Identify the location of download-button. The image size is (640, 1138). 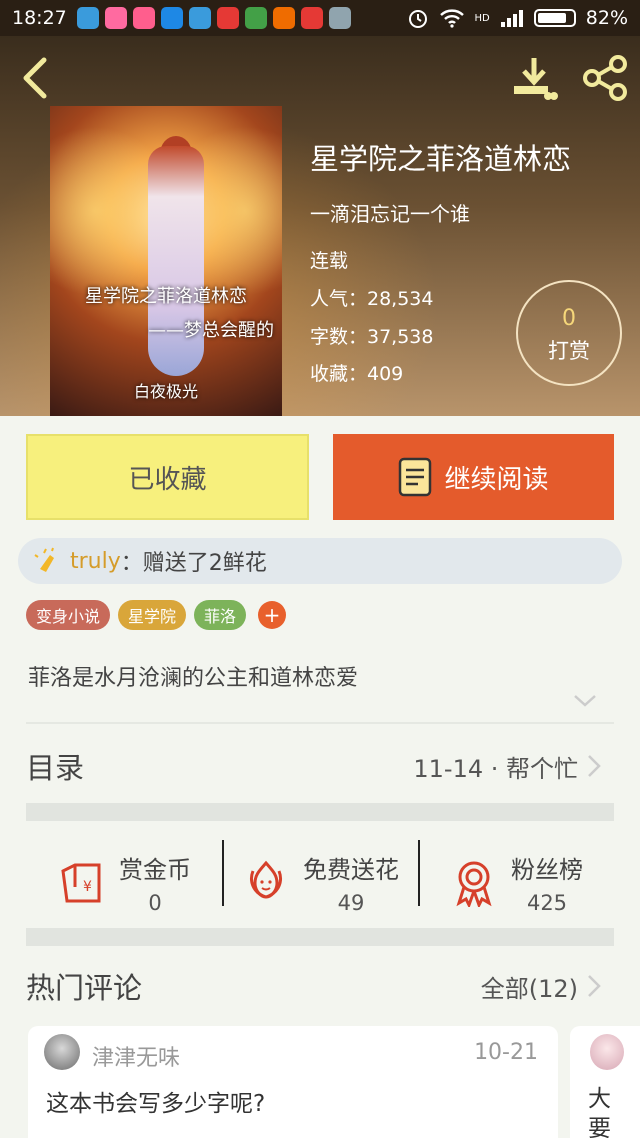
(534, 78).